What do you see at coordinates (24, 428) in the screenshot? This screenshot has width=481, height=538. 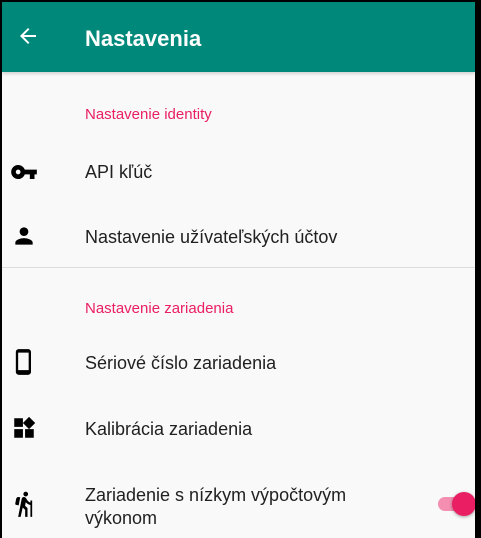 I see `widgets-icon` at bounding box center [24, 428].